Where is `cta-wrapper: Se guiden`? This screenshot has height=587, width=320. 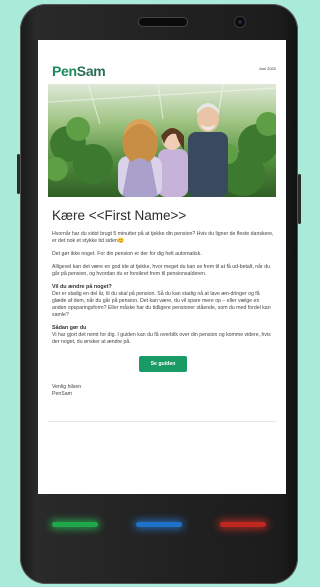 cta-wrapper: Se guiden is located at coordinates (163, 362).